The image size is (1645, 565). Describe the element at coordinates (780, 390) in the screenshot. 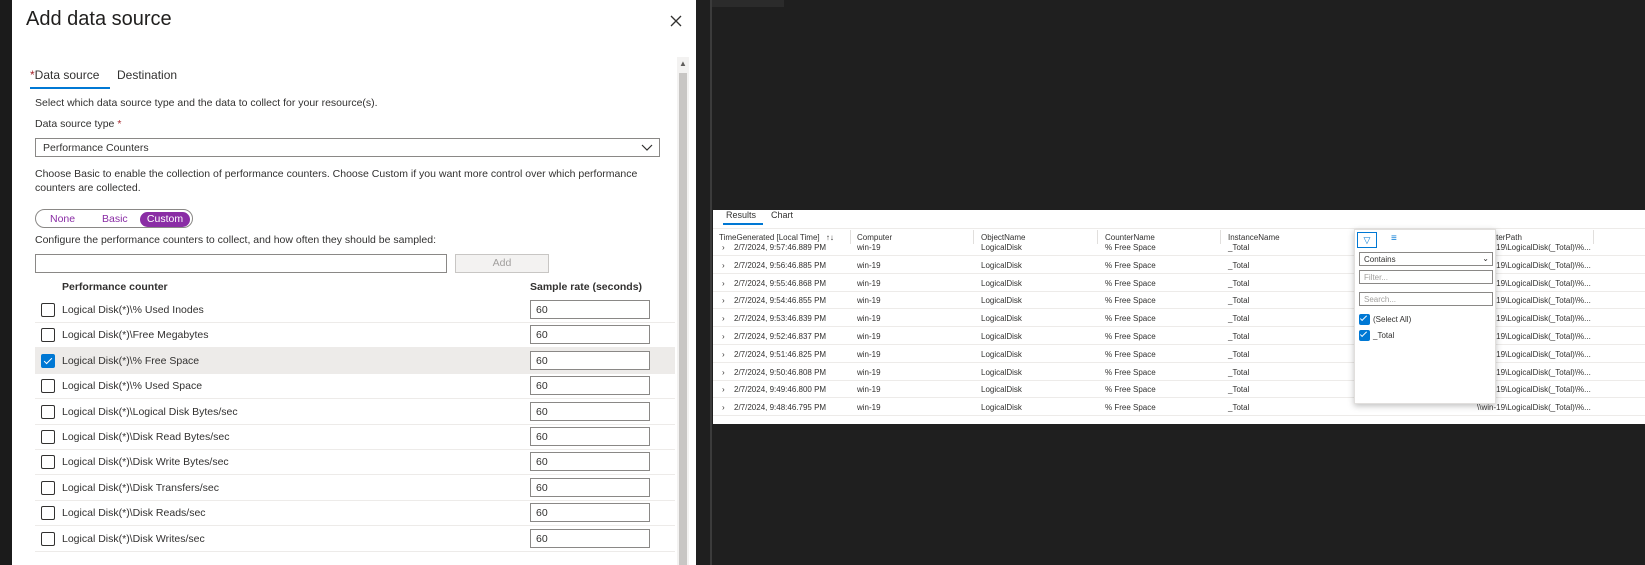

I see `cell-time: 2/7/2024, 9:49:46.800 PM` at that location.